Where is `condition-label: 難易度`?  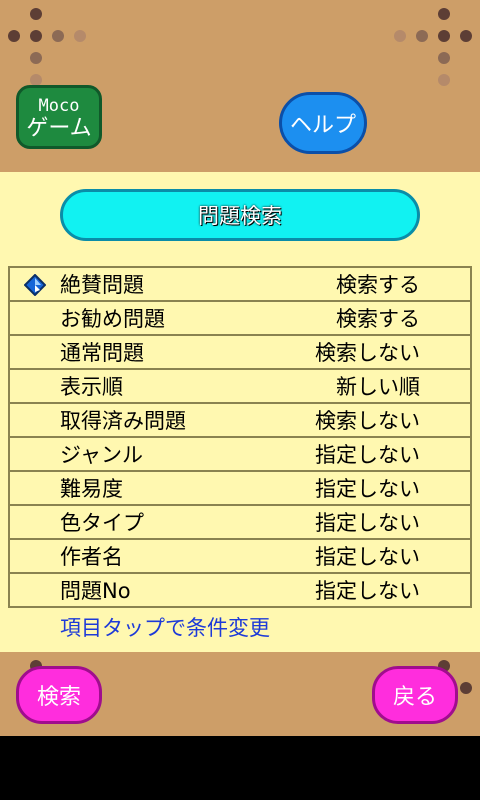
condition-label: 難易度 is located at coordinates (91, 489).